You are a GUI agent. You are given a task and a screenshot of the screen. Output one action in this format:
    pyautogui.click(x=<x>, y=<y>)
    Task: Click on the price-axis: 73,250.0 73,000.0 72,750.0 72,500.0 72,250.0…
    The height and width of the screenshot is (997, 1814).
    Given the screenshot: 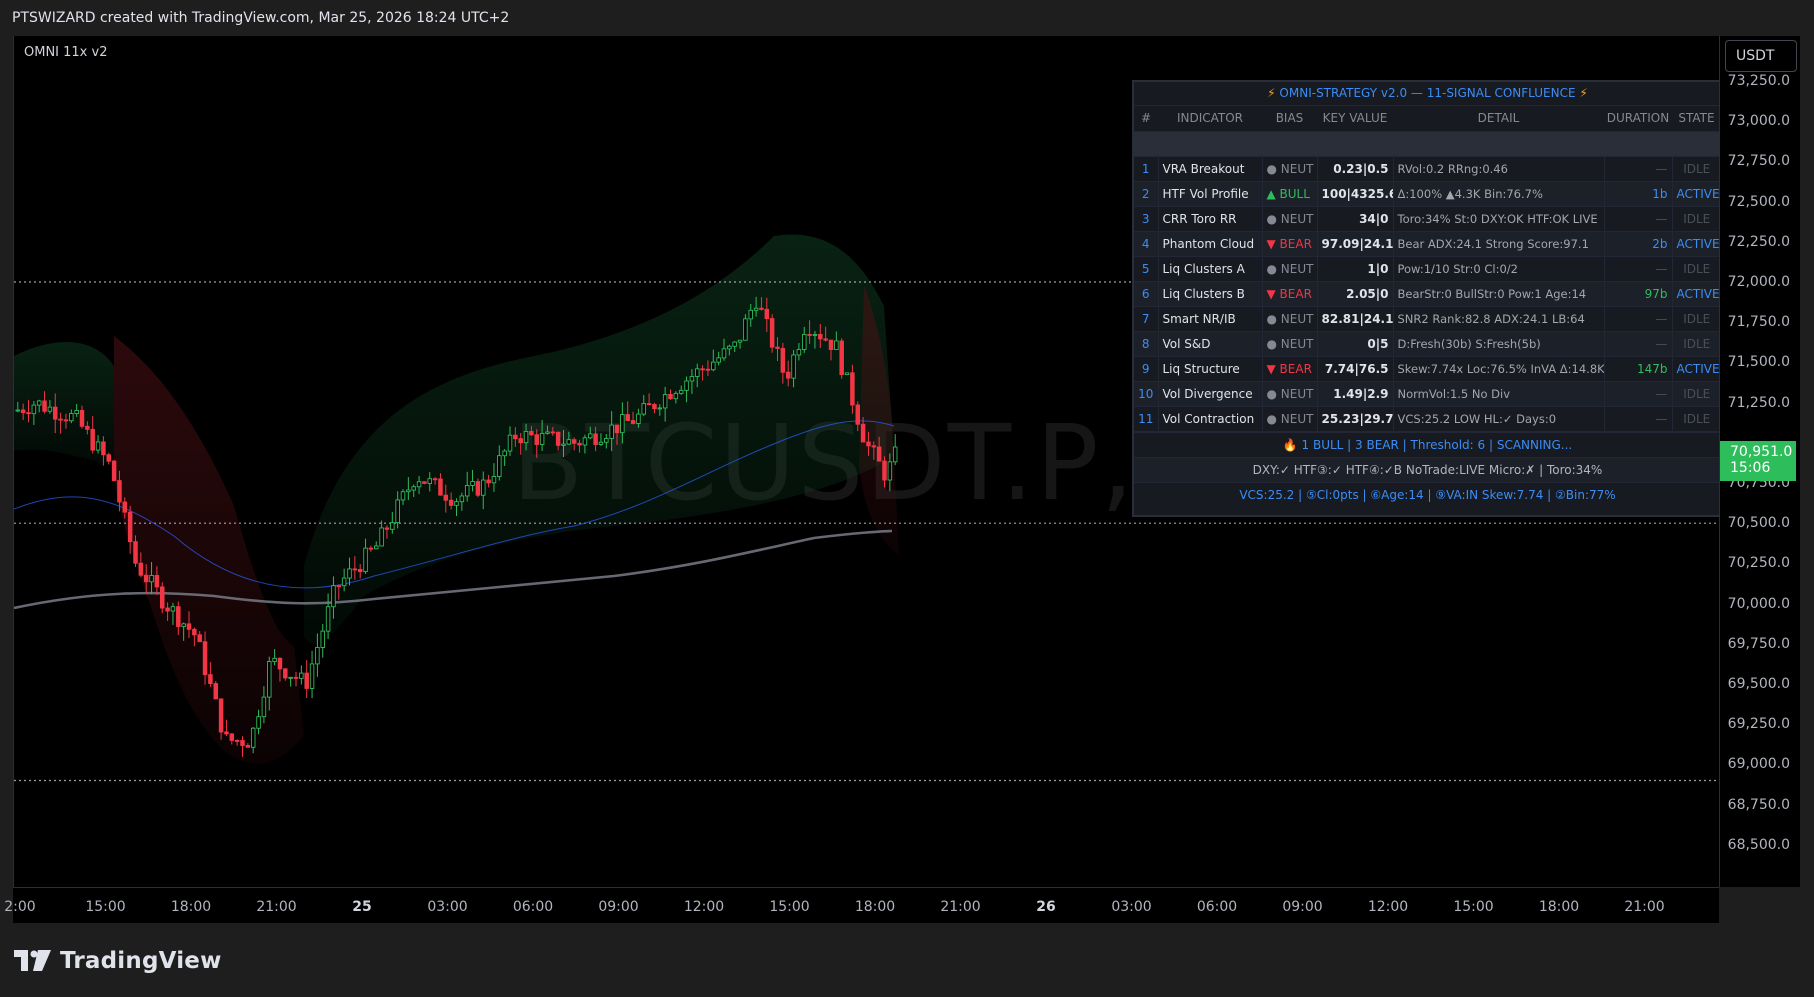 What is the action you would take?
    pyautogui.click(x=1759, y=461)
    